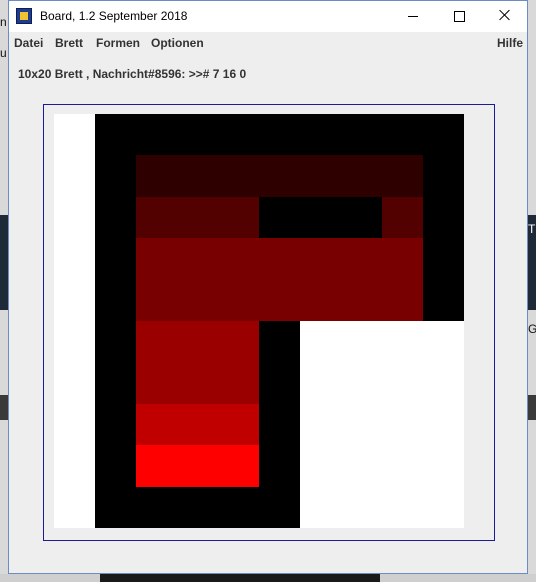 This screenshot has width=536, height=582. What do you see at coordinates (28, 43) in the screenshot?
I see `menu-datei: Datei` at bounding box center [28, 43].